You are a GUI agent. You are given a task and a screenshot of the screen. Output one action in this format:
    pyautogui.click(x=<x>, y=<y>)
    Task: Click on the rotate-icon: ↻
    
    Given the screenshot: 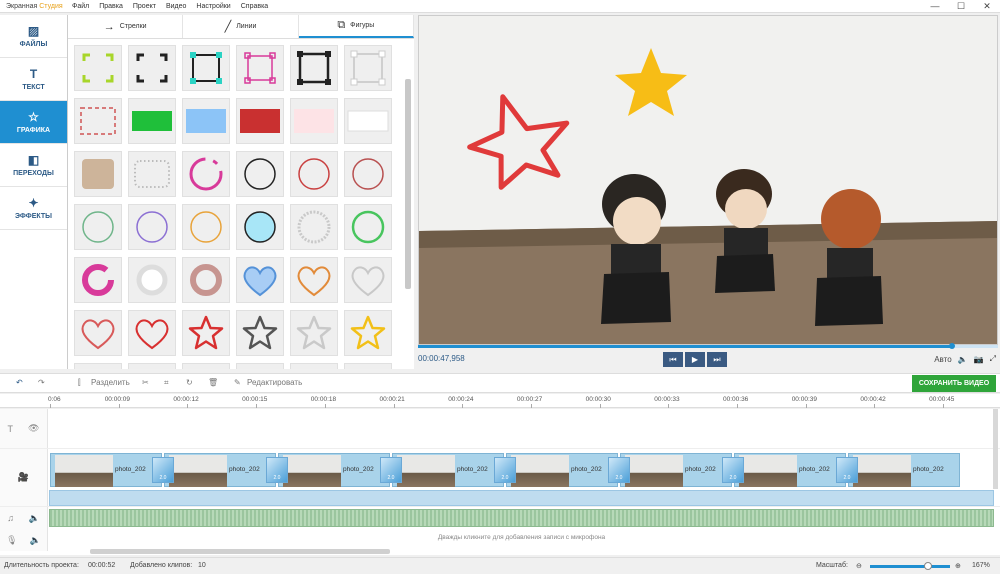 What is the action you would take?
    pyautogui.click(x=189, y=382)
    